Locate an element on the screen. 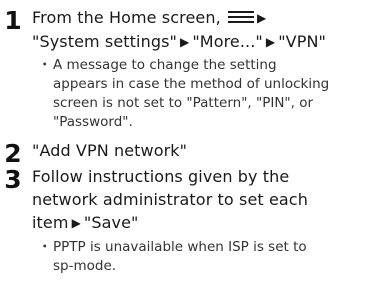 This screenshot has height=283, width=370. menu-icon is located at coordinates (240, 17).